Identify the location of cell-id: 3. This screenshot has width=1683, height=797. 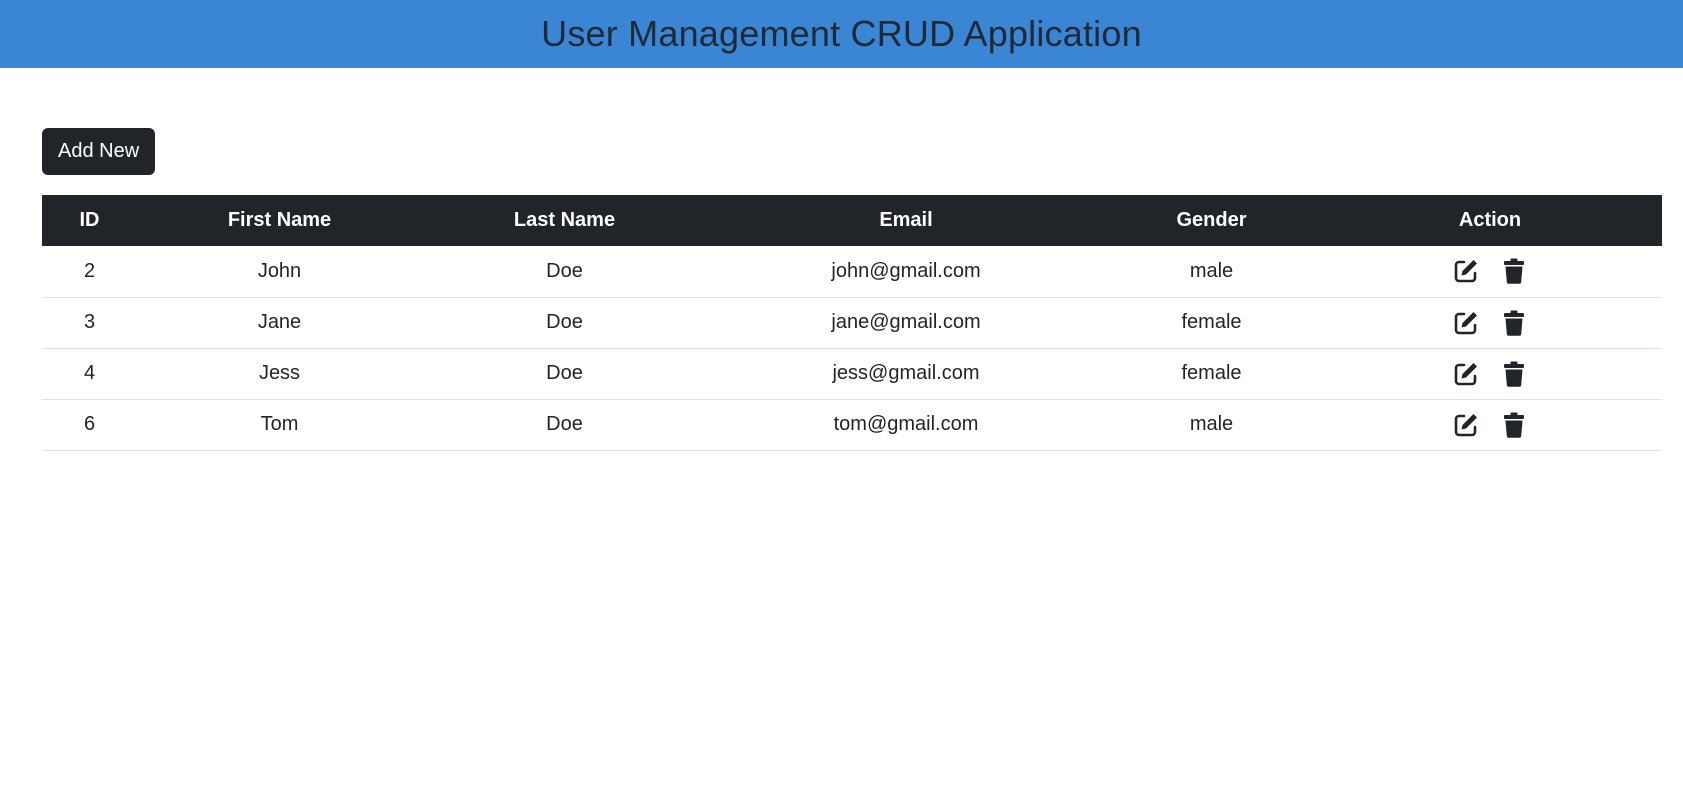
(89, 322).